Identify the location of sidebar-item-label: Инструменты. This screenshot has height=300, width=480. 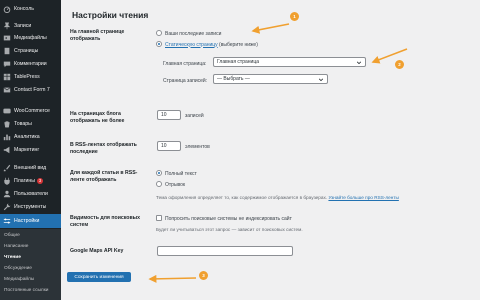
(30, 206).